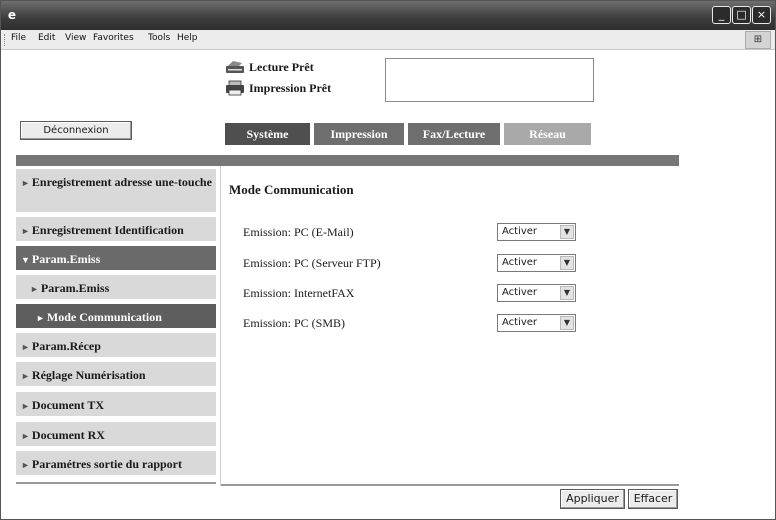  I want to click on sidebar-item-label: Paramétres sortie du rapport, so click(106, 464).